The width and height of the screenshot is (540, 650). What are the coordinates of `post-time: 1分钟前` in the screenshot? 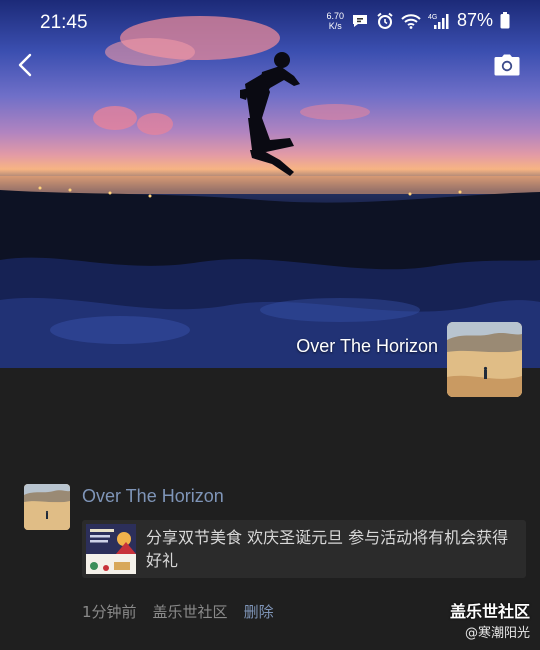 It's located at (109, 612).